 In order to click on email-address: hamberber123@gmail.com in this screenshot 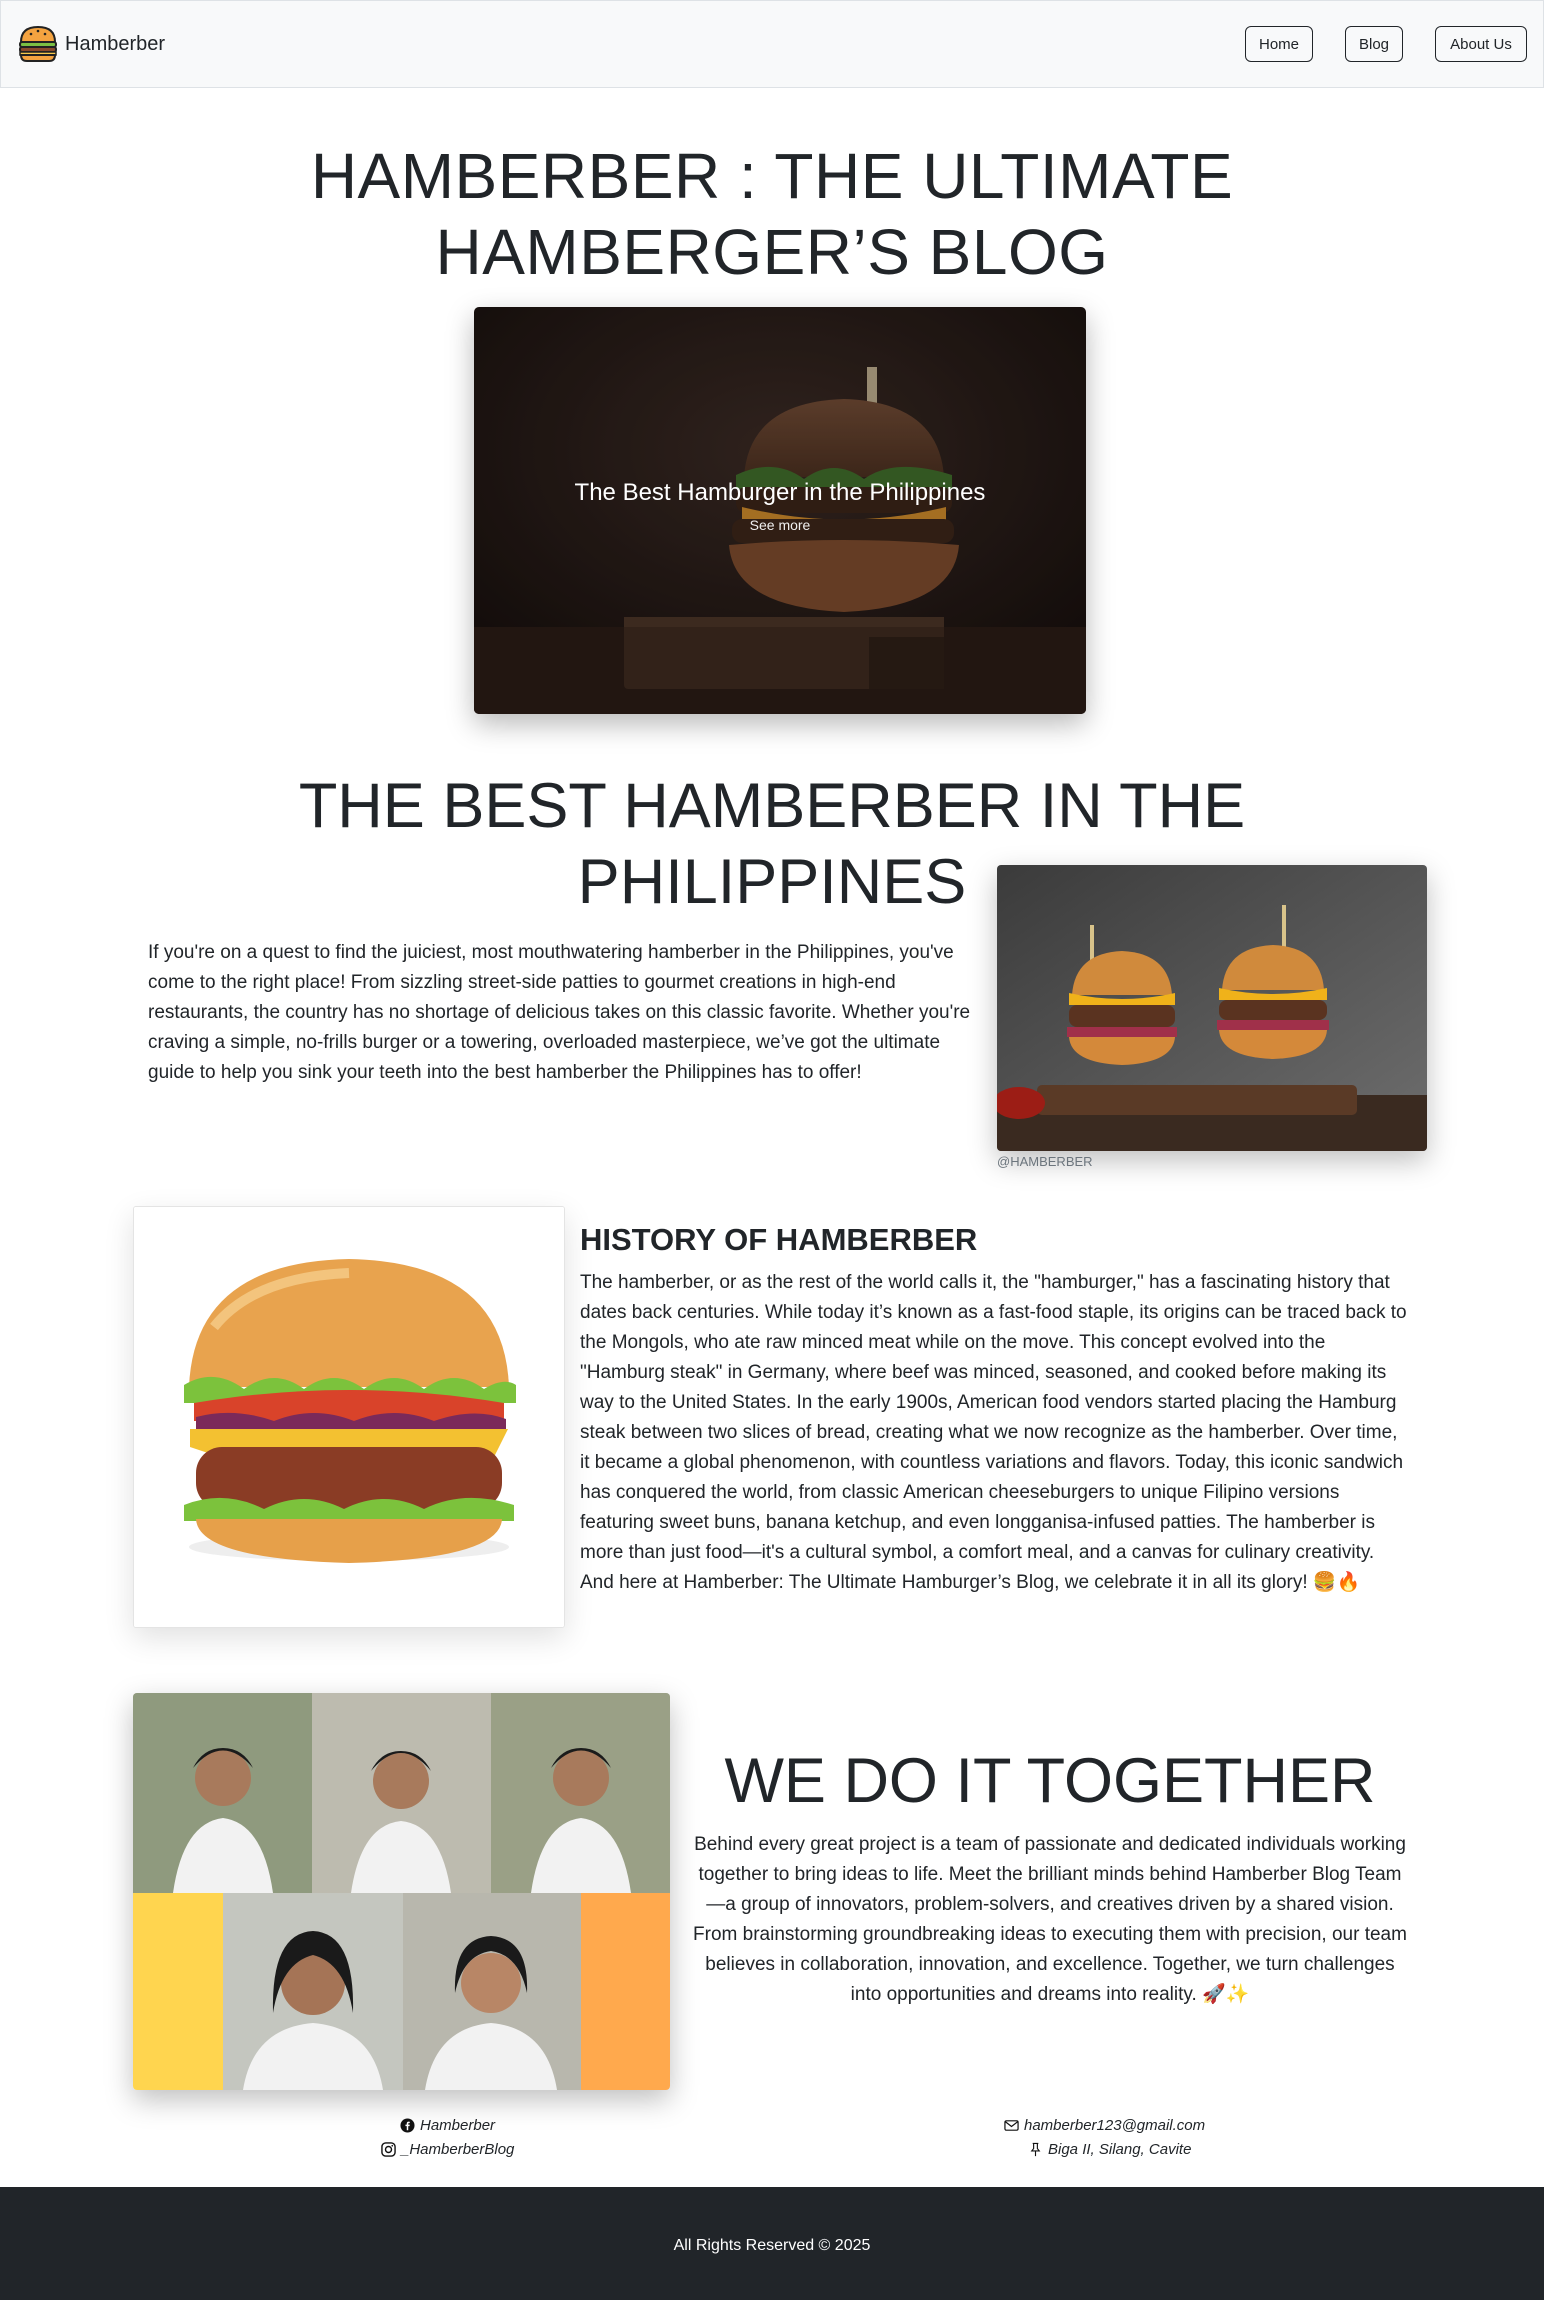, I will do `click(1115, 2125)`.